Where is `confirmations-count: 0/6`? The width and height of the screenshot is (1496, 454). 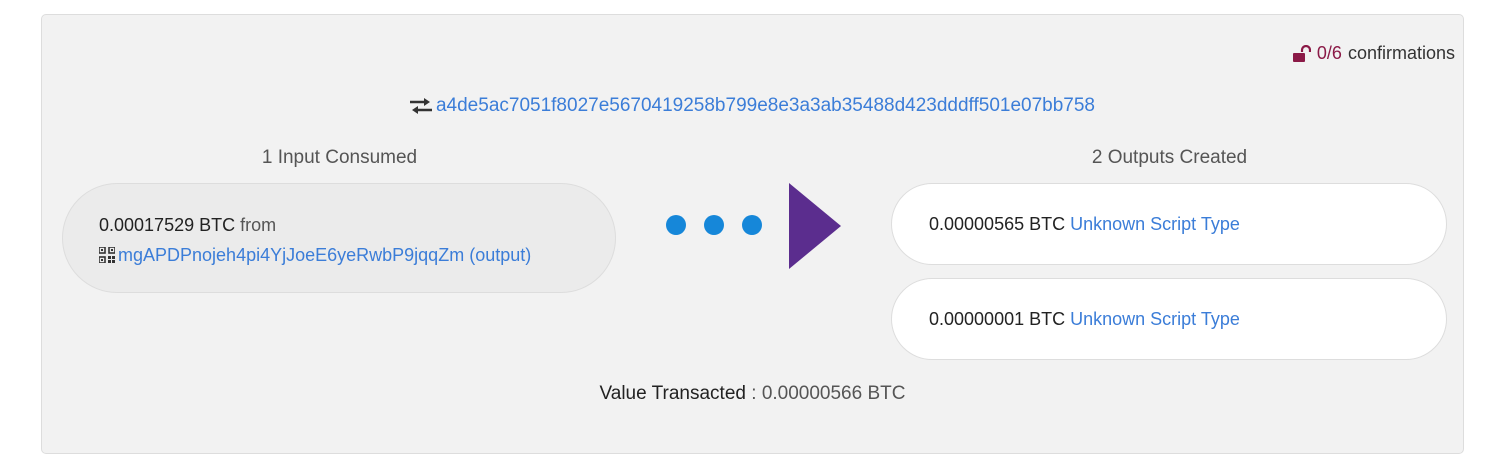 confirmations-count: 0/6 is located at coordinates (1329, 53).